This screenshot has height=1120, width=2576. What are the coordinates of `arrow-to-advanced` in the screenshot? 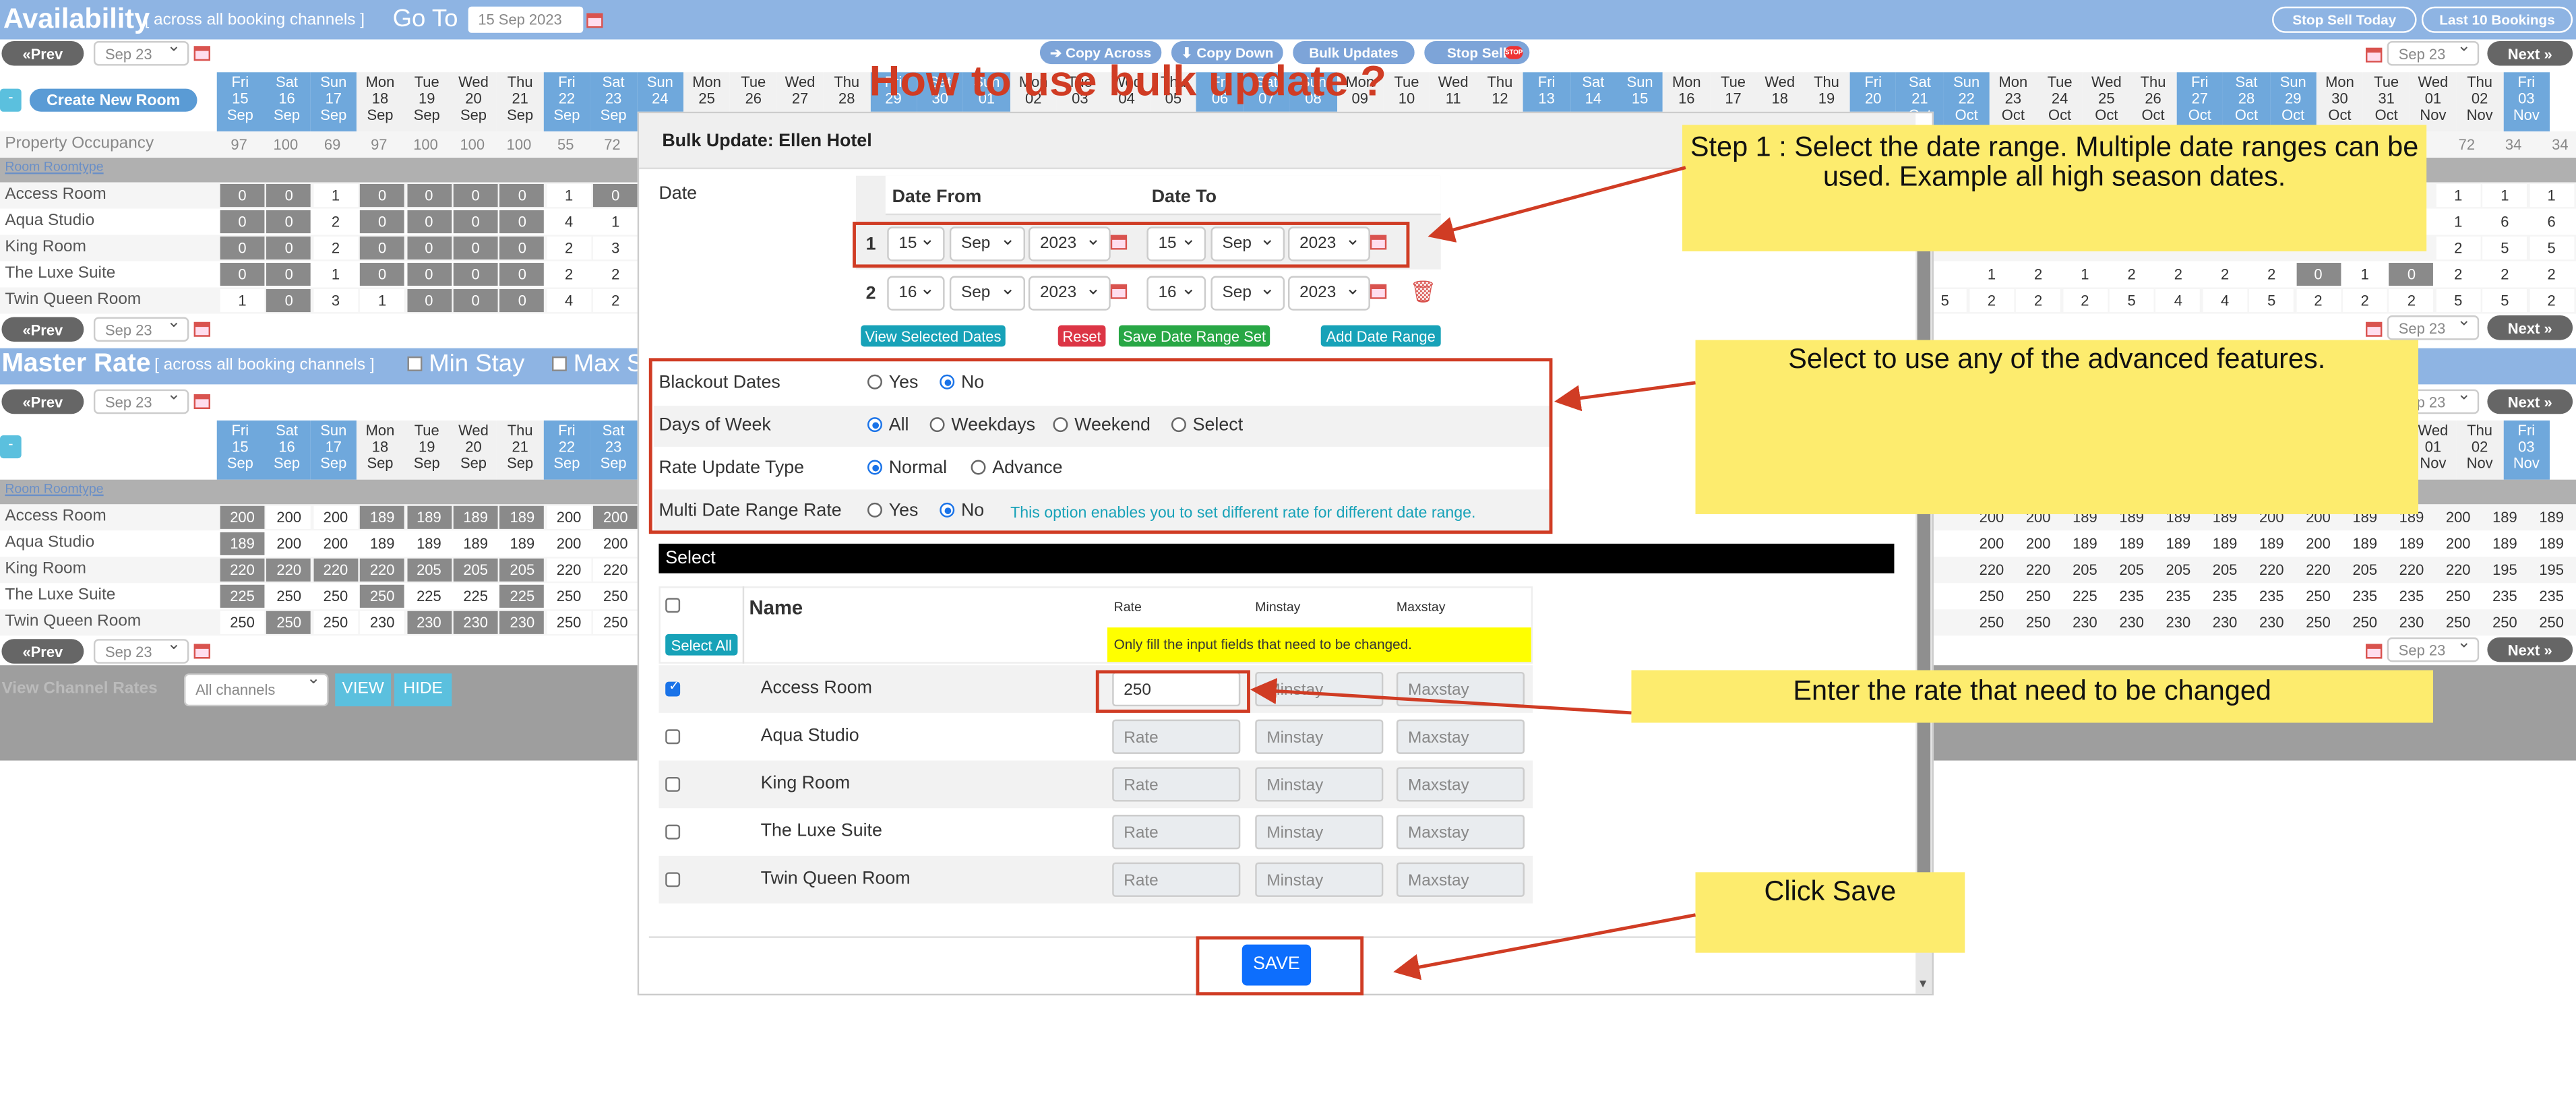 It's located at (1625, 396).